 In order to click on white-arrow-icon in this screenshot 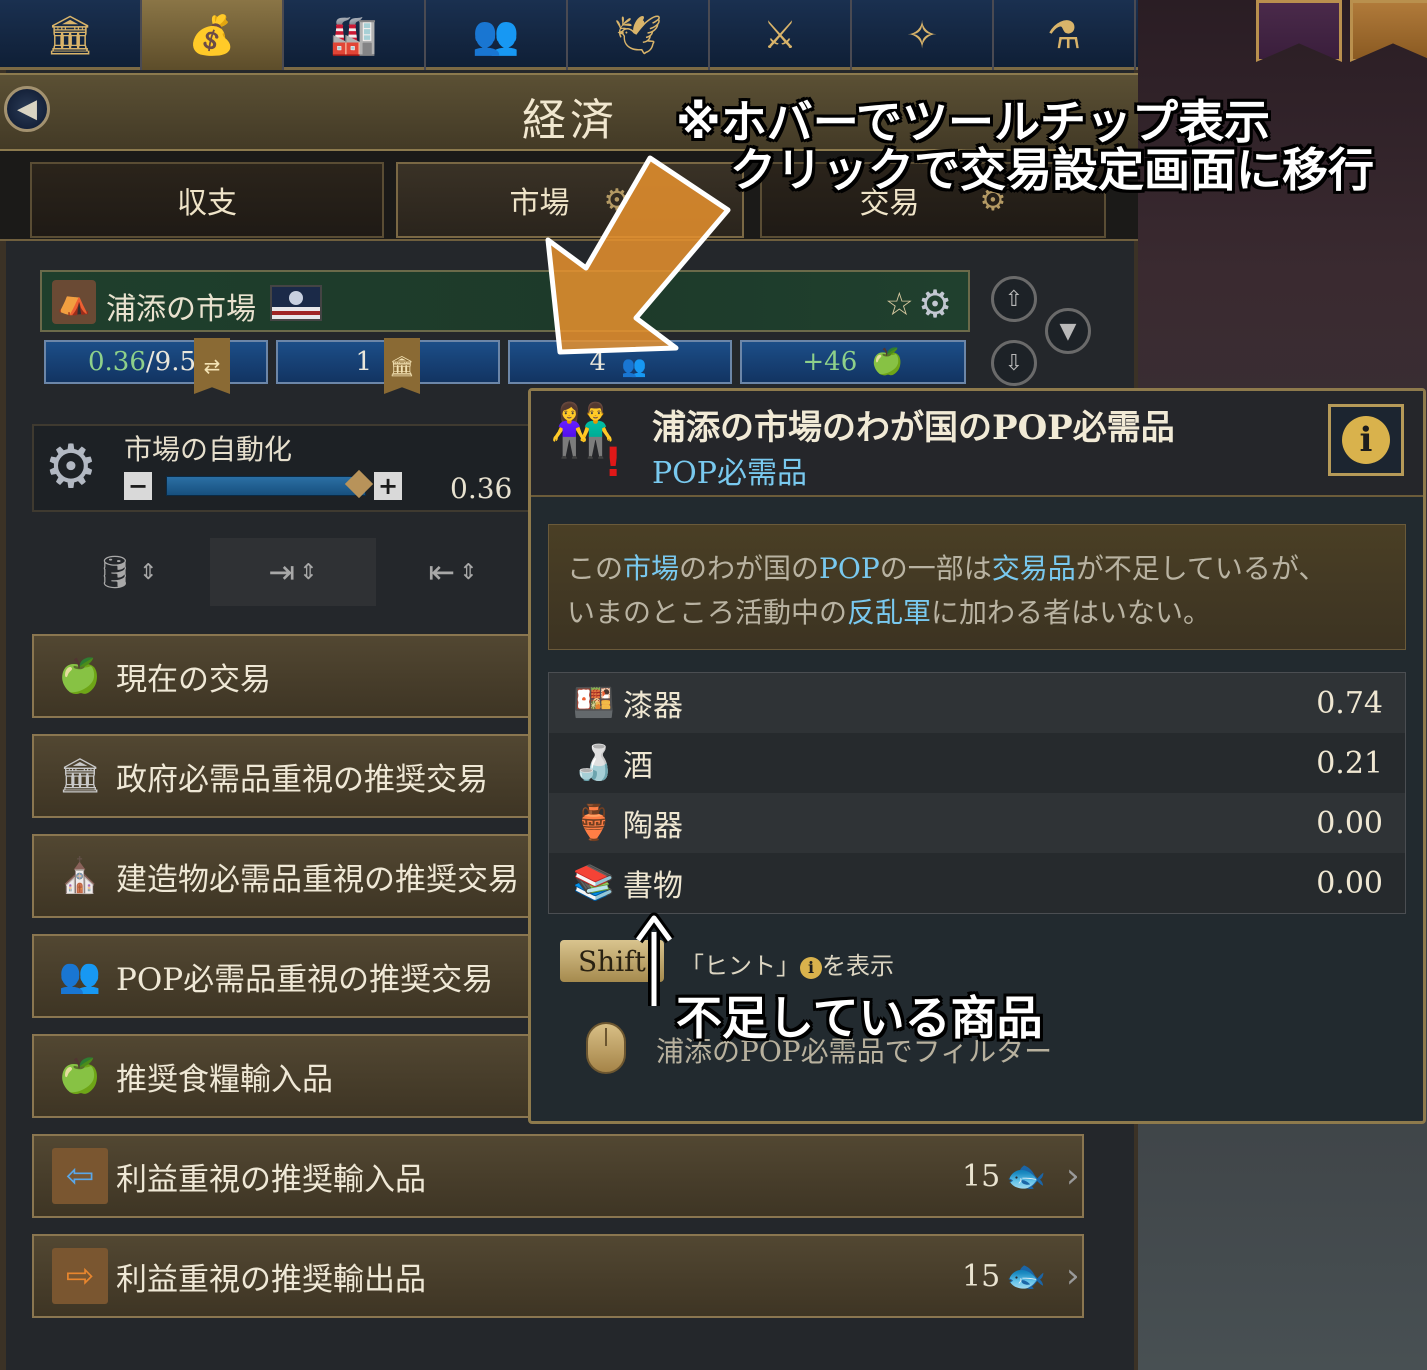, I will do `click(654, 959)`.